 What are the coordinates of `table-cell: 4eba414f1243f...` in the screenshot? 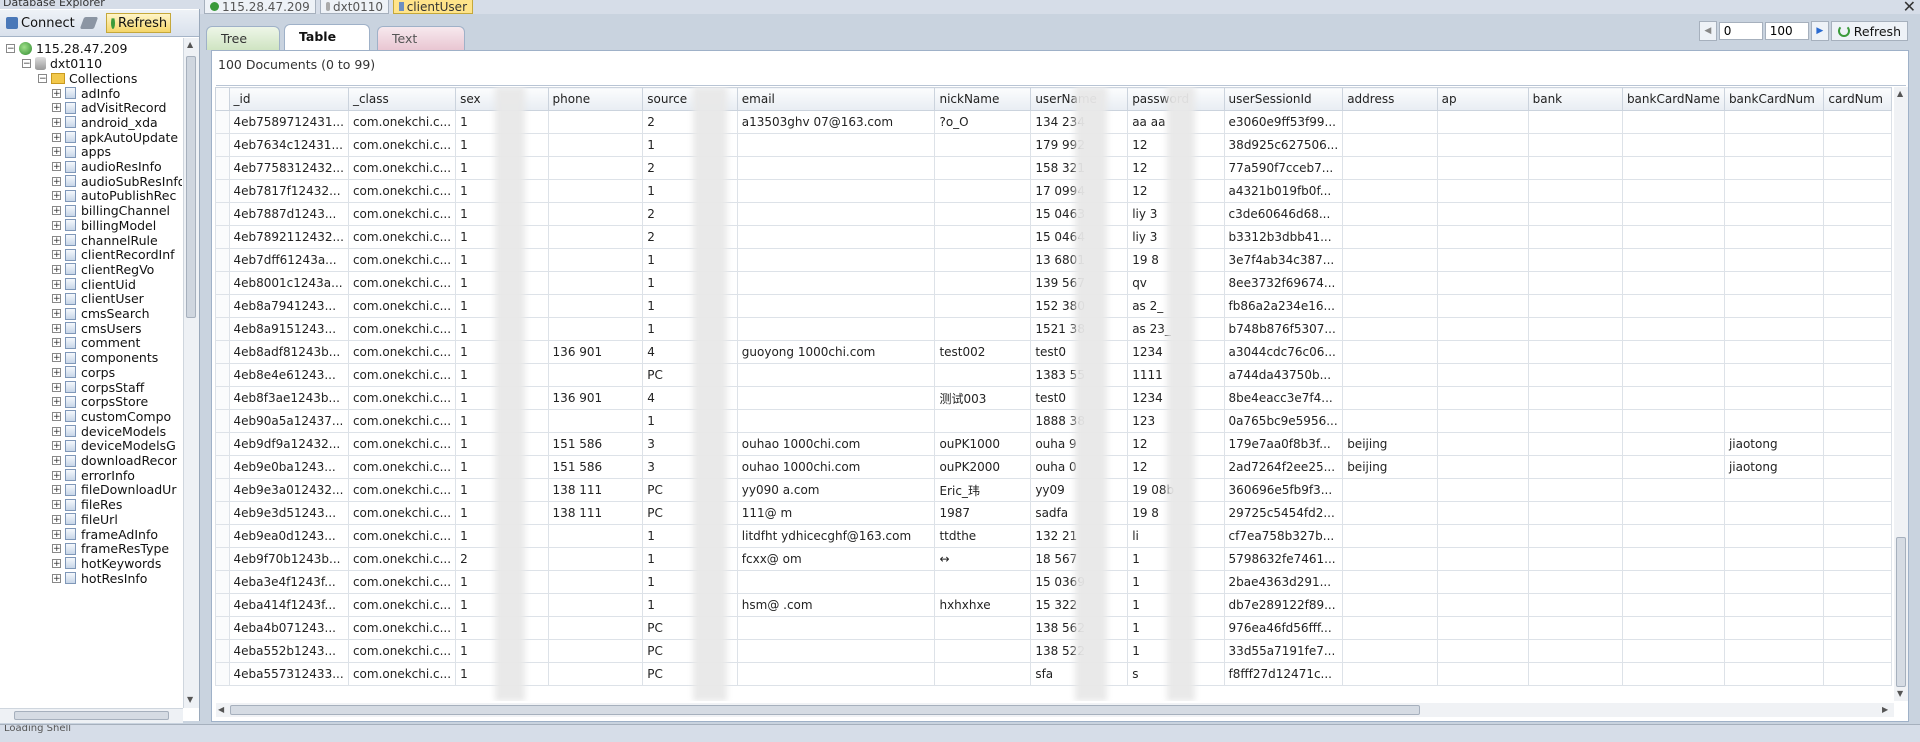 It's located at (288, 605).